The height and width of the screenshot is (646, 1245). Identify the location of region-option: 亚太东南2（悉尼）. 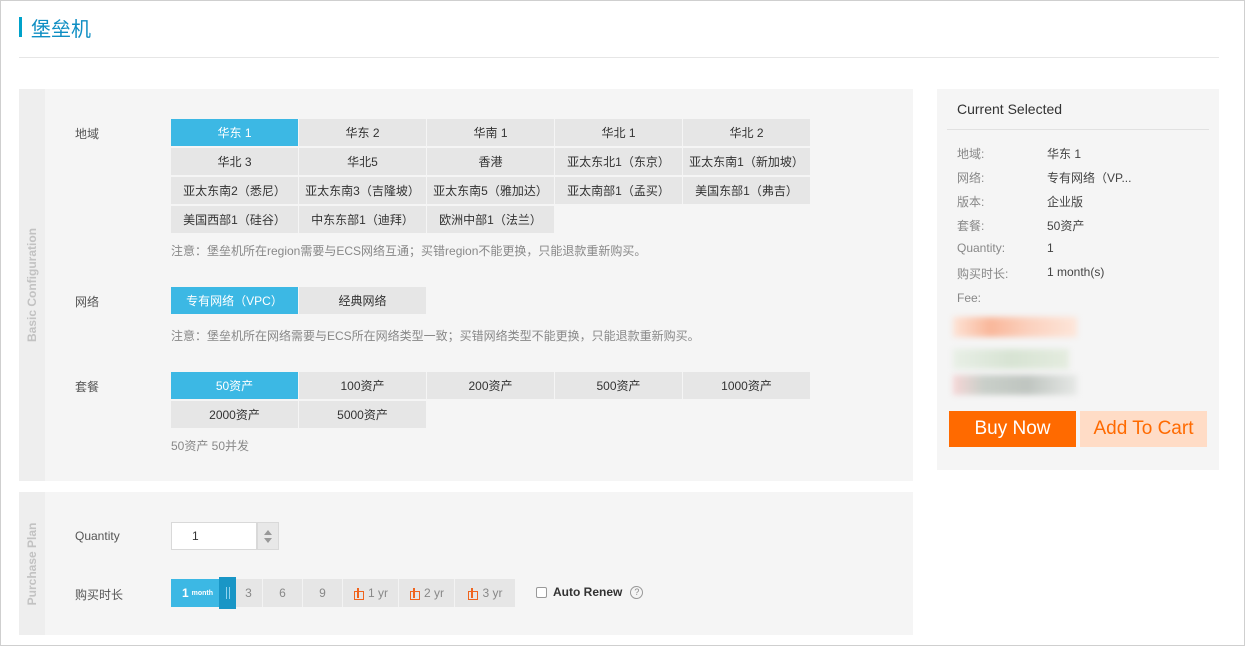
(234, 190).